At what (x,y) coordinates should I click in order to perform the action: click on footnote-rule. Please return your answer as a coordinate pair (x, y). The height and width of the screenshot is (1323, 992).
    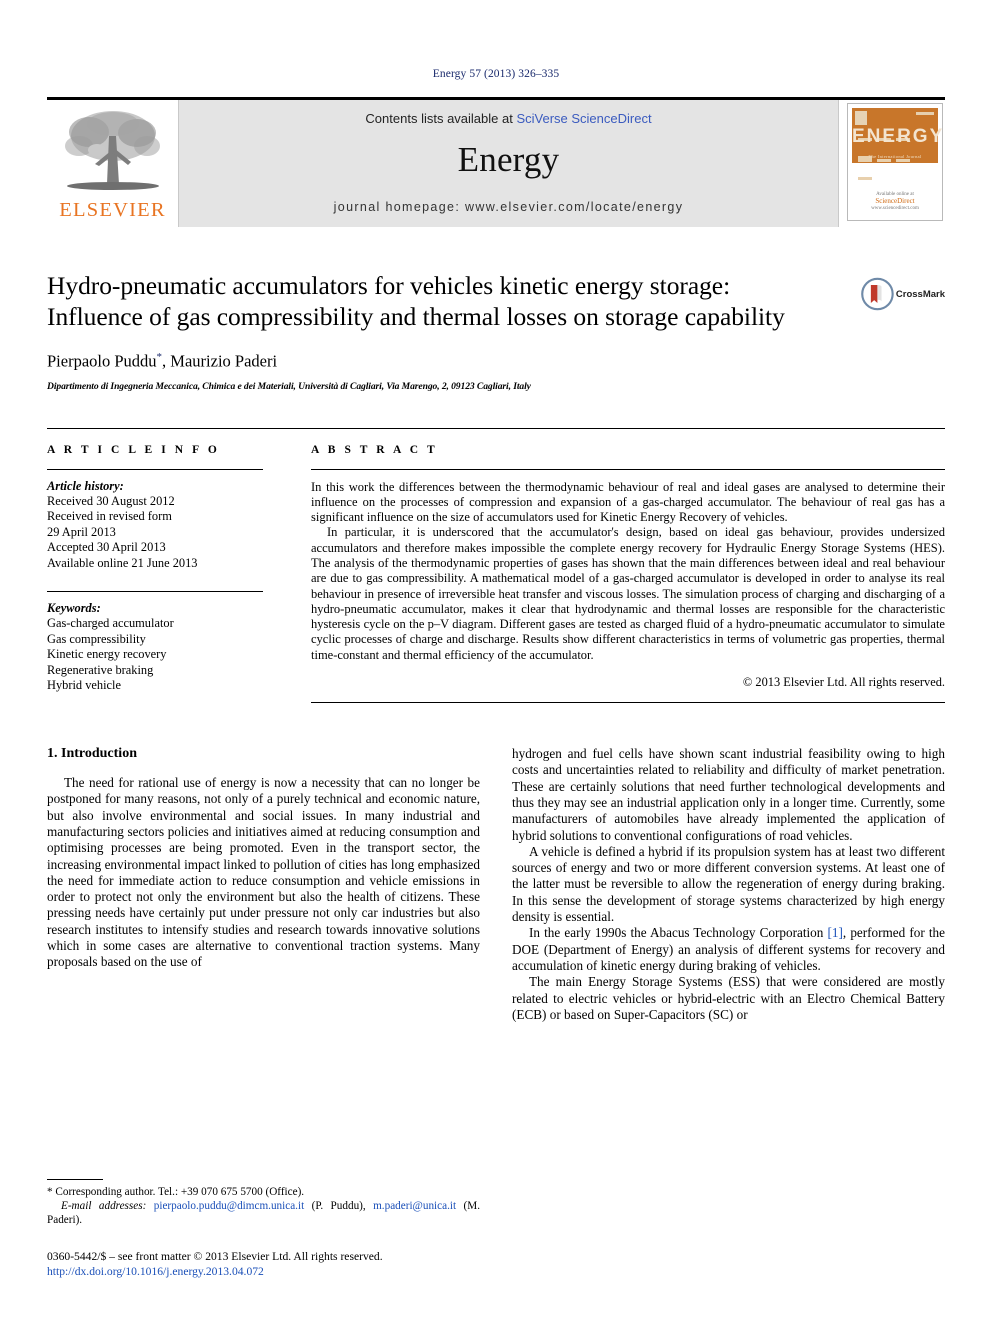
    Looking at the image, I should click on (75, 1179).